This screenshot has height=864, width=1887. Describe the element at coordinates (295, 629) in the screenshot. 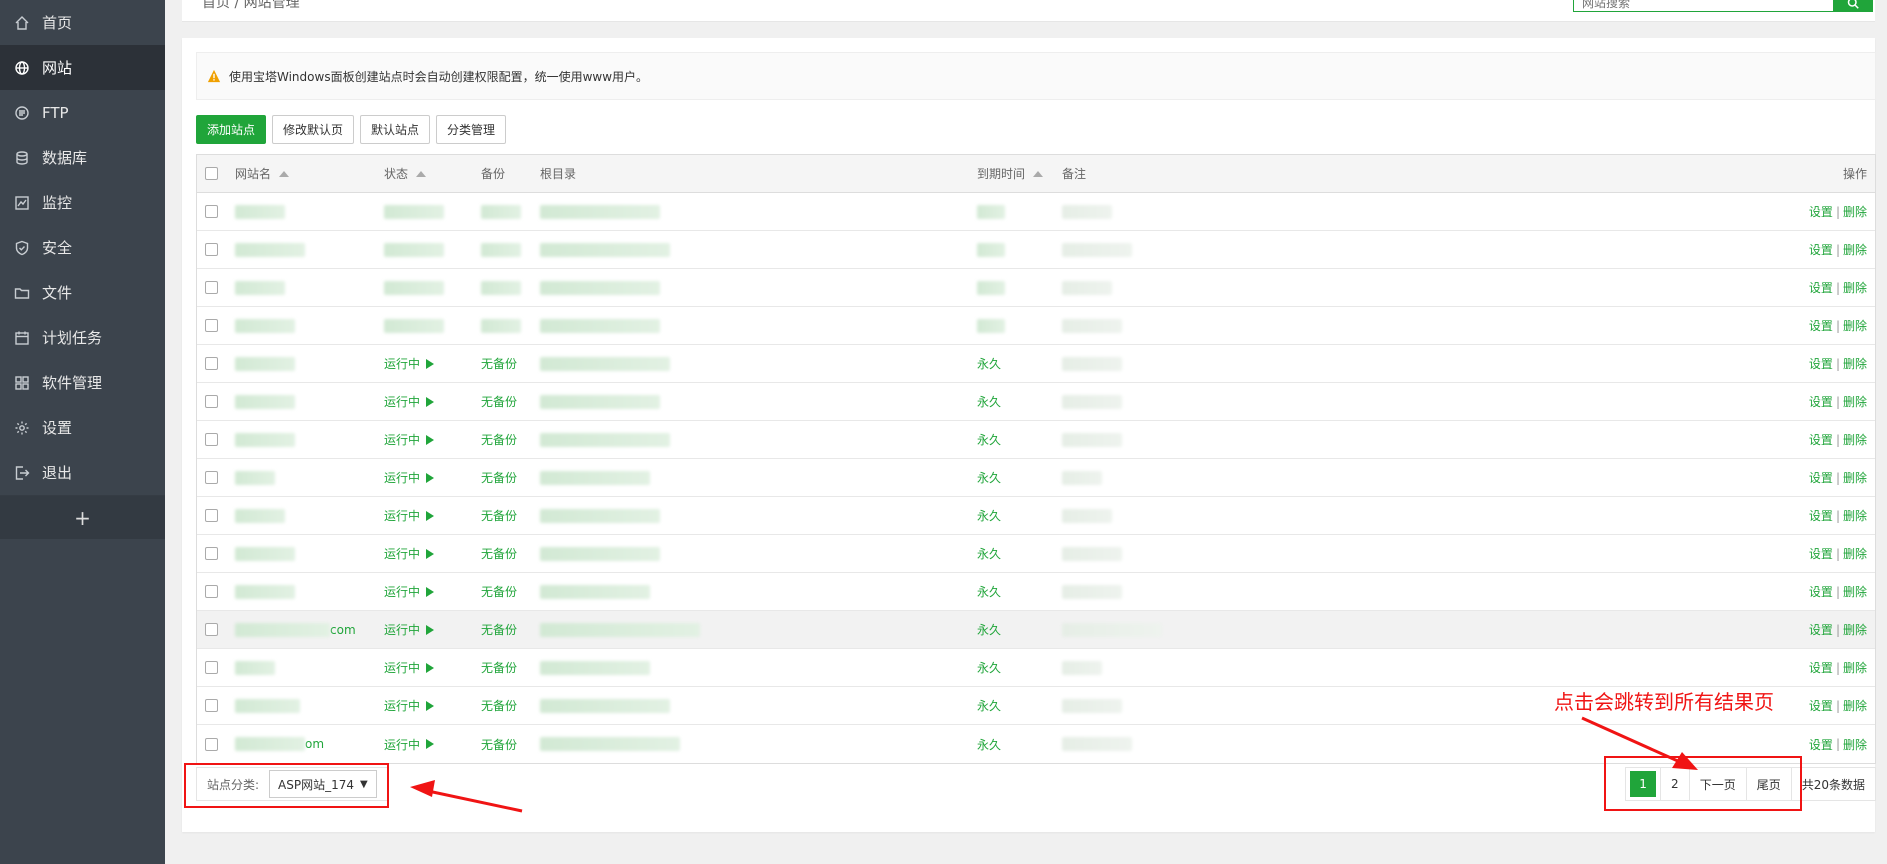

I see `site-name: com` at that location.